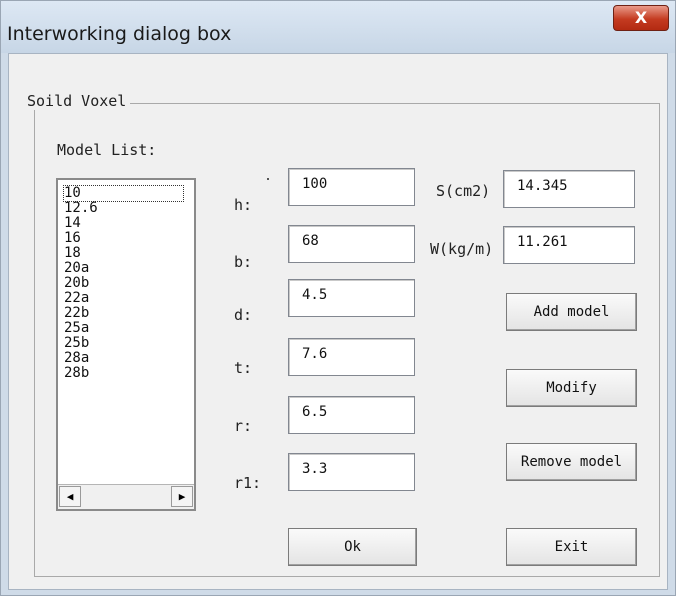 The image size is (676, 596). I want to click on scroll-left-icon: ◀, so click(70, 496).